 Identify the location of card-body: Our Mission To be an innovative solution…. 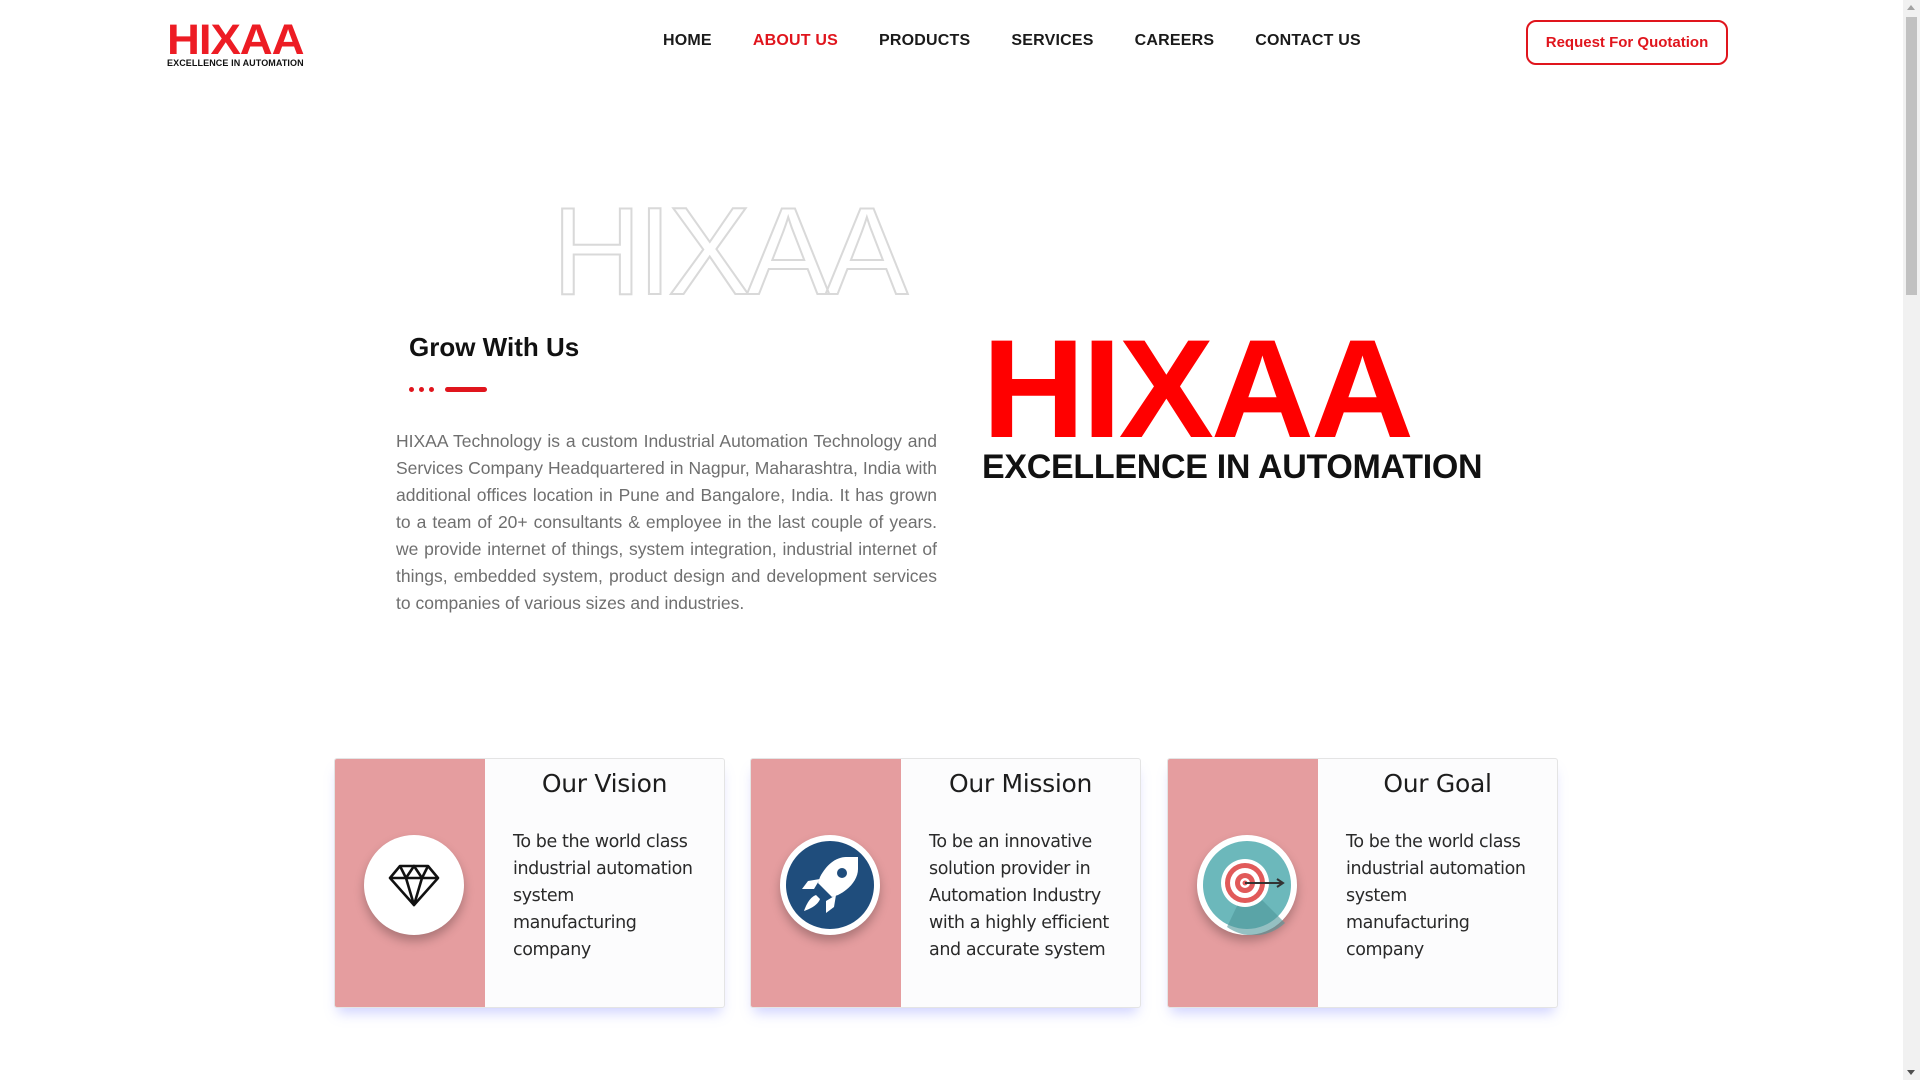
(1020, 883).